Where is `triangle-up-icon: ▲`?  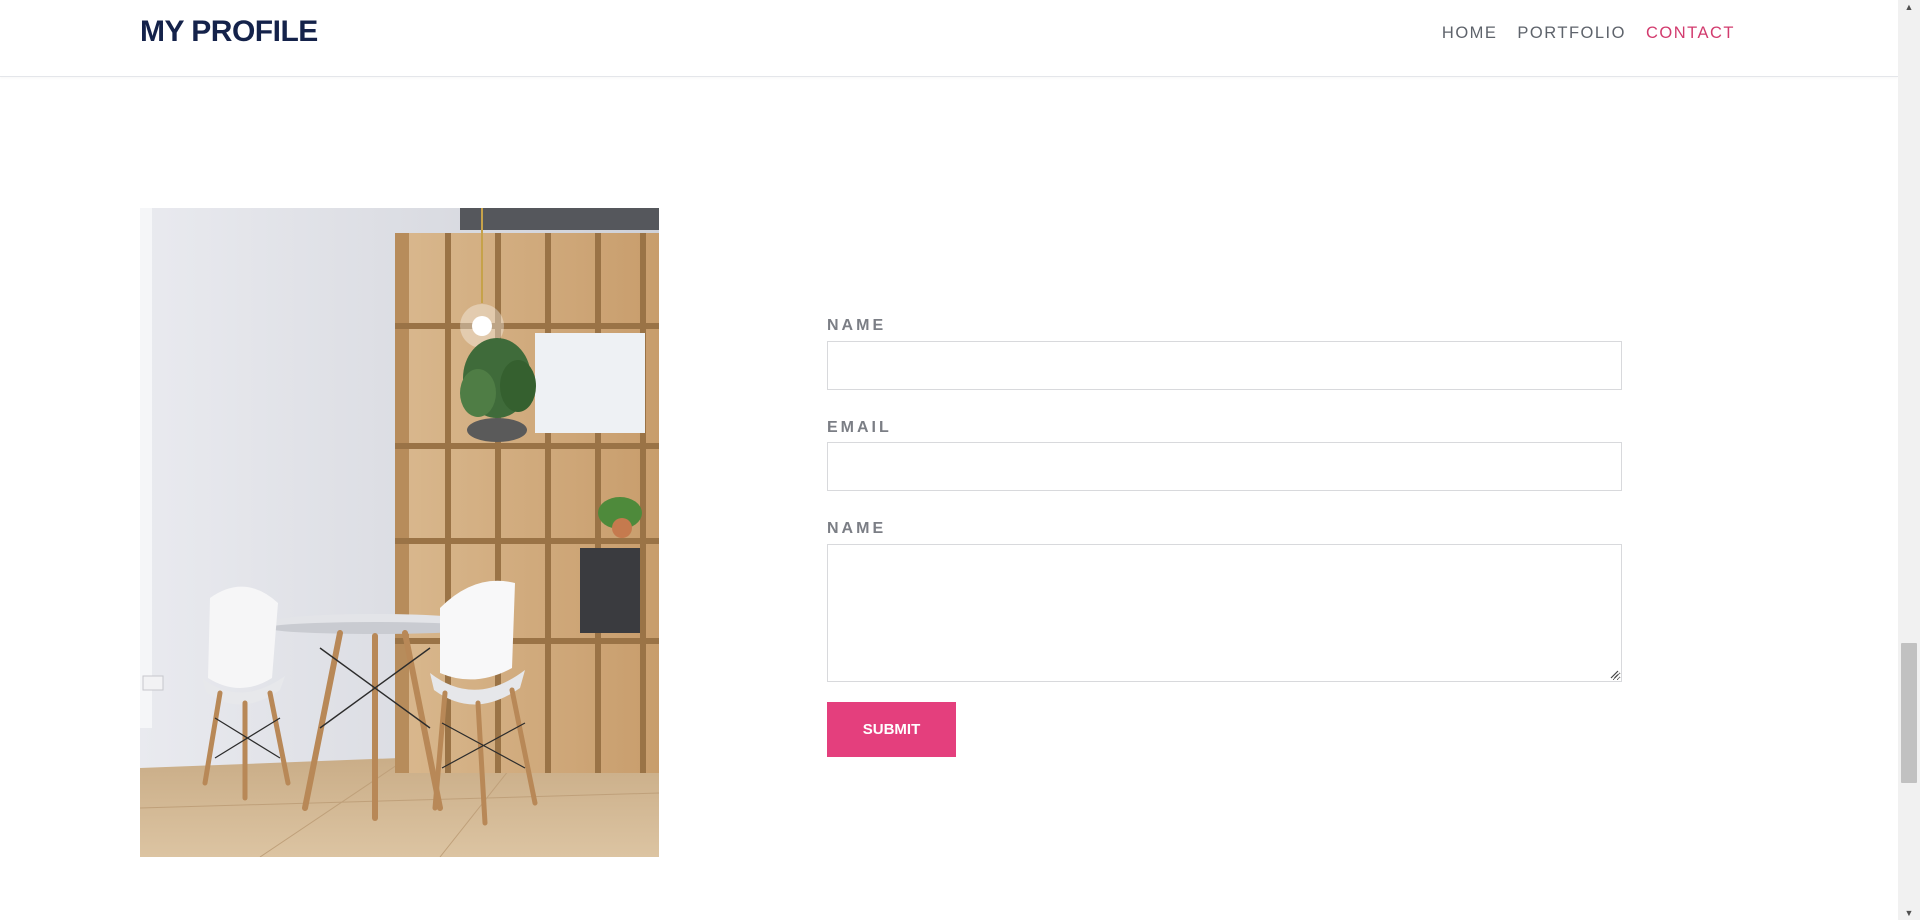 triangle-up-icon: ▲ is located at coordinates (1909, 7).